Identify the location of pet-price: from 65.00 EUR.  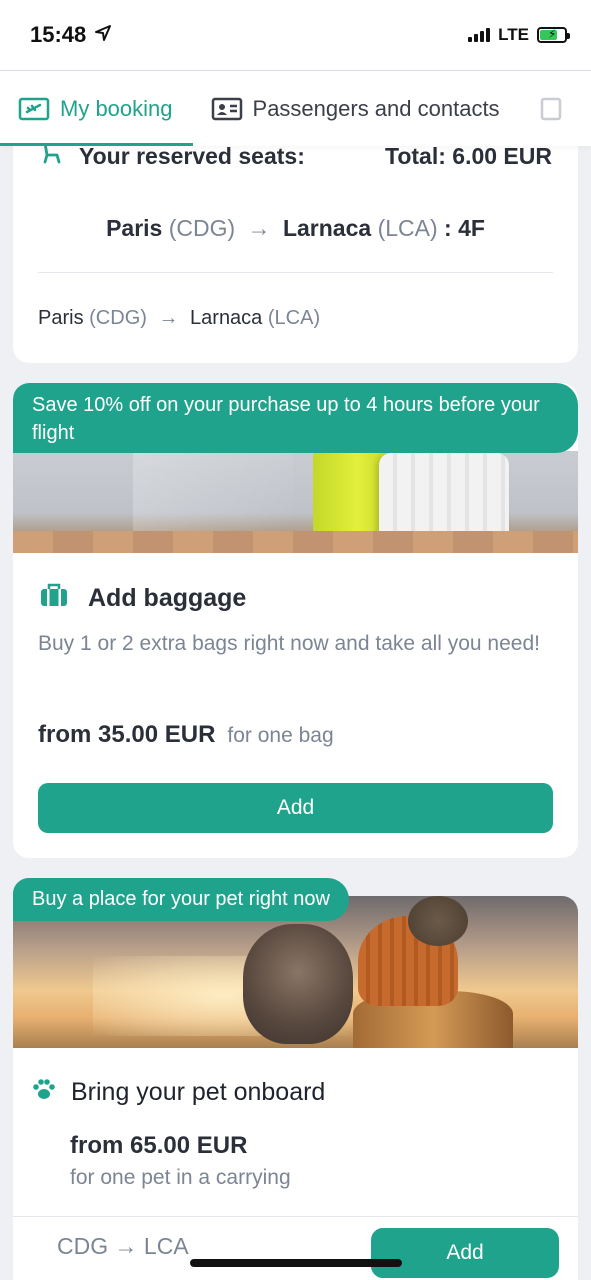
(159, 1145).